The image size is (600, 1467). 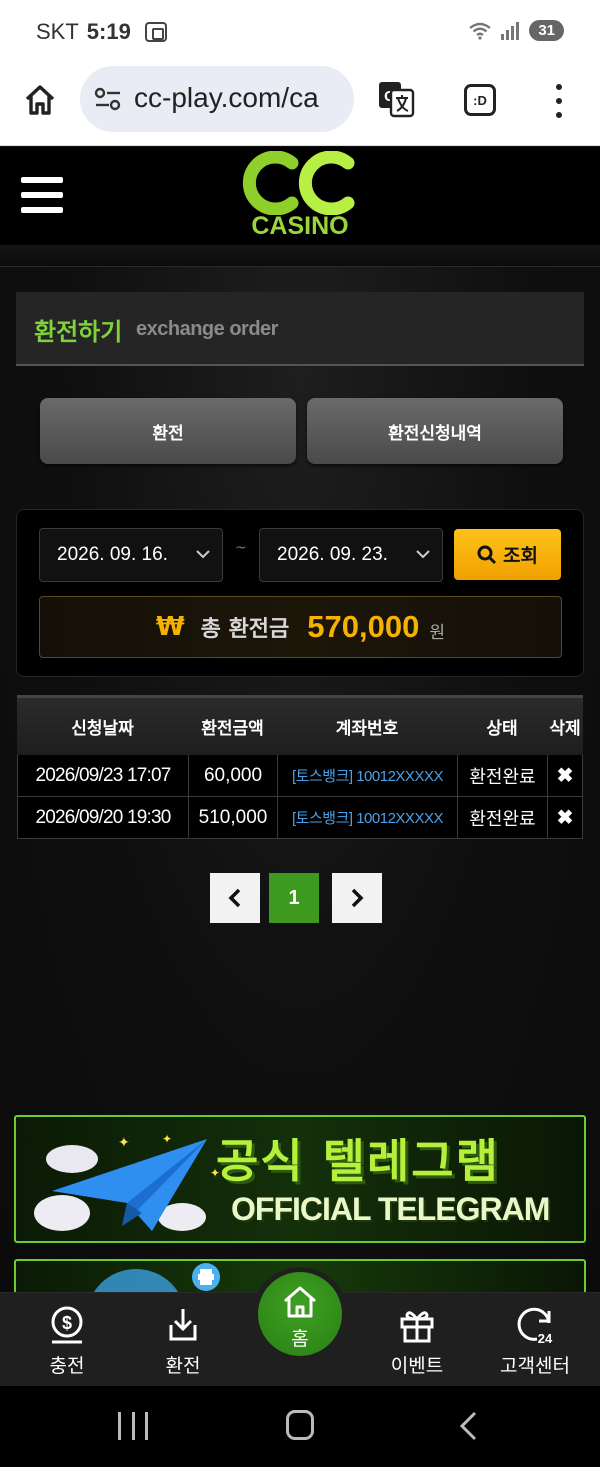 What do you see at coordinates (367, 729) in the screenshot?
I see `column-header-account: 계좌번호` at bounding box center [367, 729].